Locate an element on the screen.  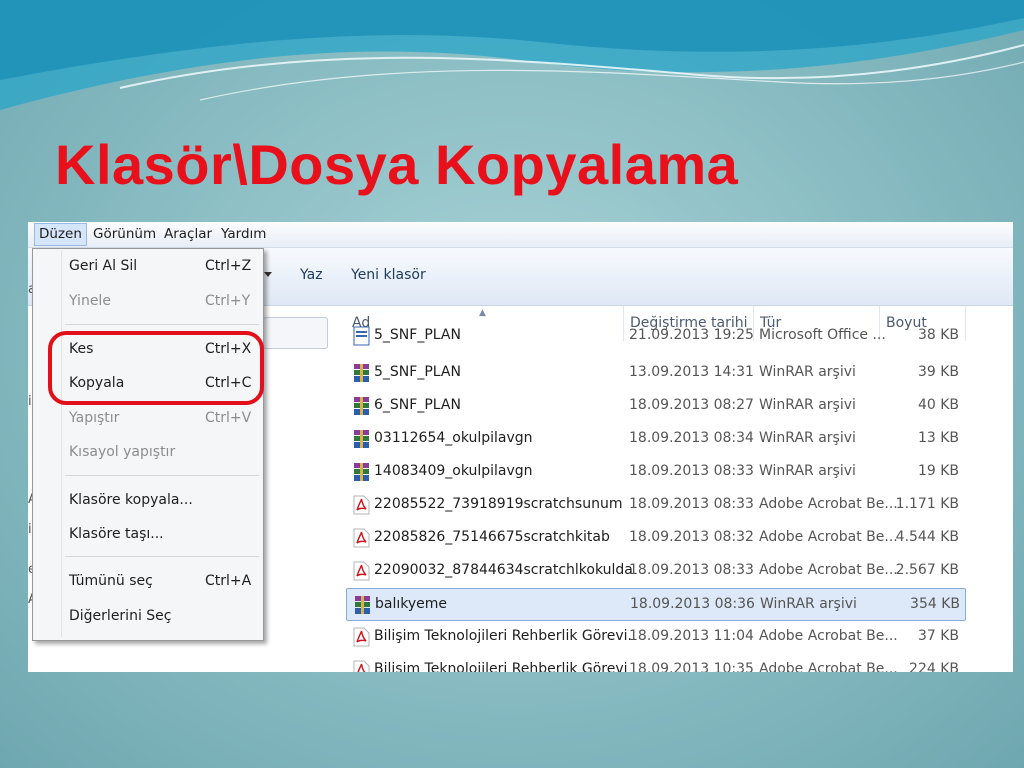
menu-tools: Araçlar is located at coordinates (188, 234).